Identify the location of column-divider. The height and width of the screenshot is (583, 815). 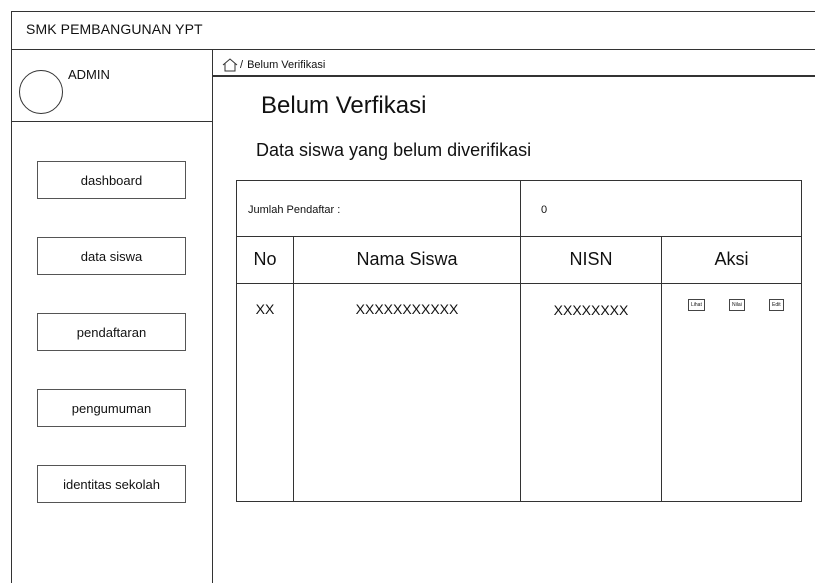
(520, 341).